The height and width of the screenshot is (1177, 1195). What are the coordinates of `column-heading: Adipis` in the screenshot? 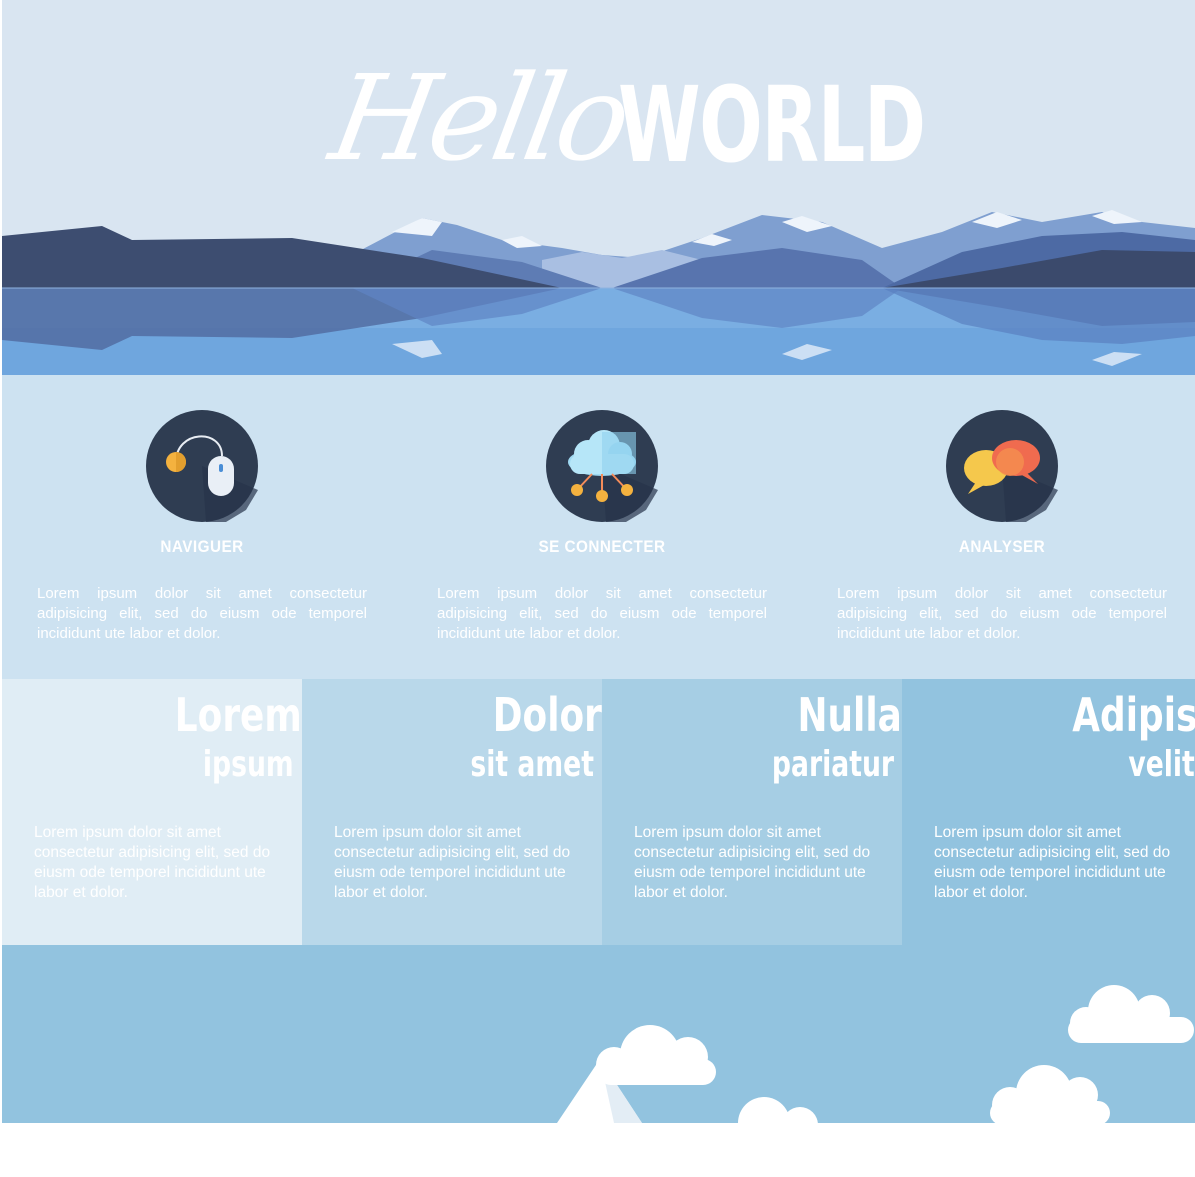 It's located at (1133, 715).